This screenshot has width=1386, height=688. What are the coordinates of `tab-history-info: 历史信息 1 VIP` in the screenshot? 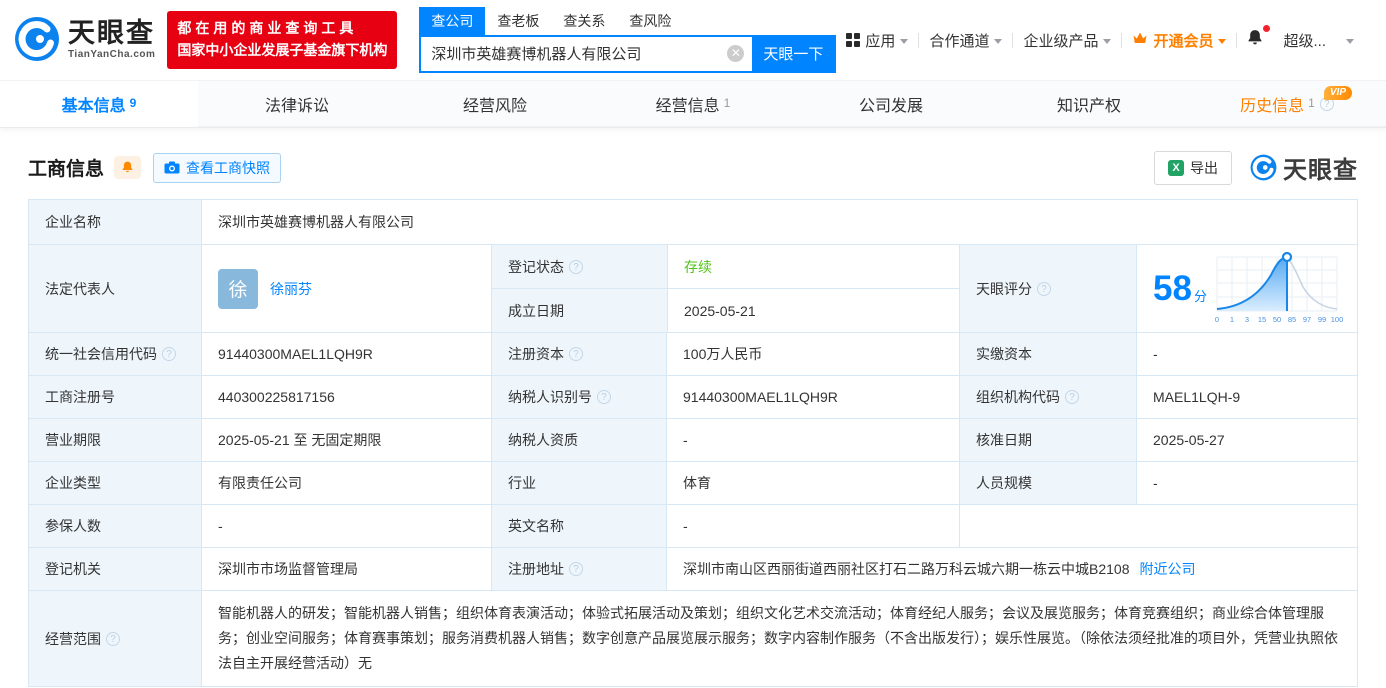 It's located at (1287, 104).